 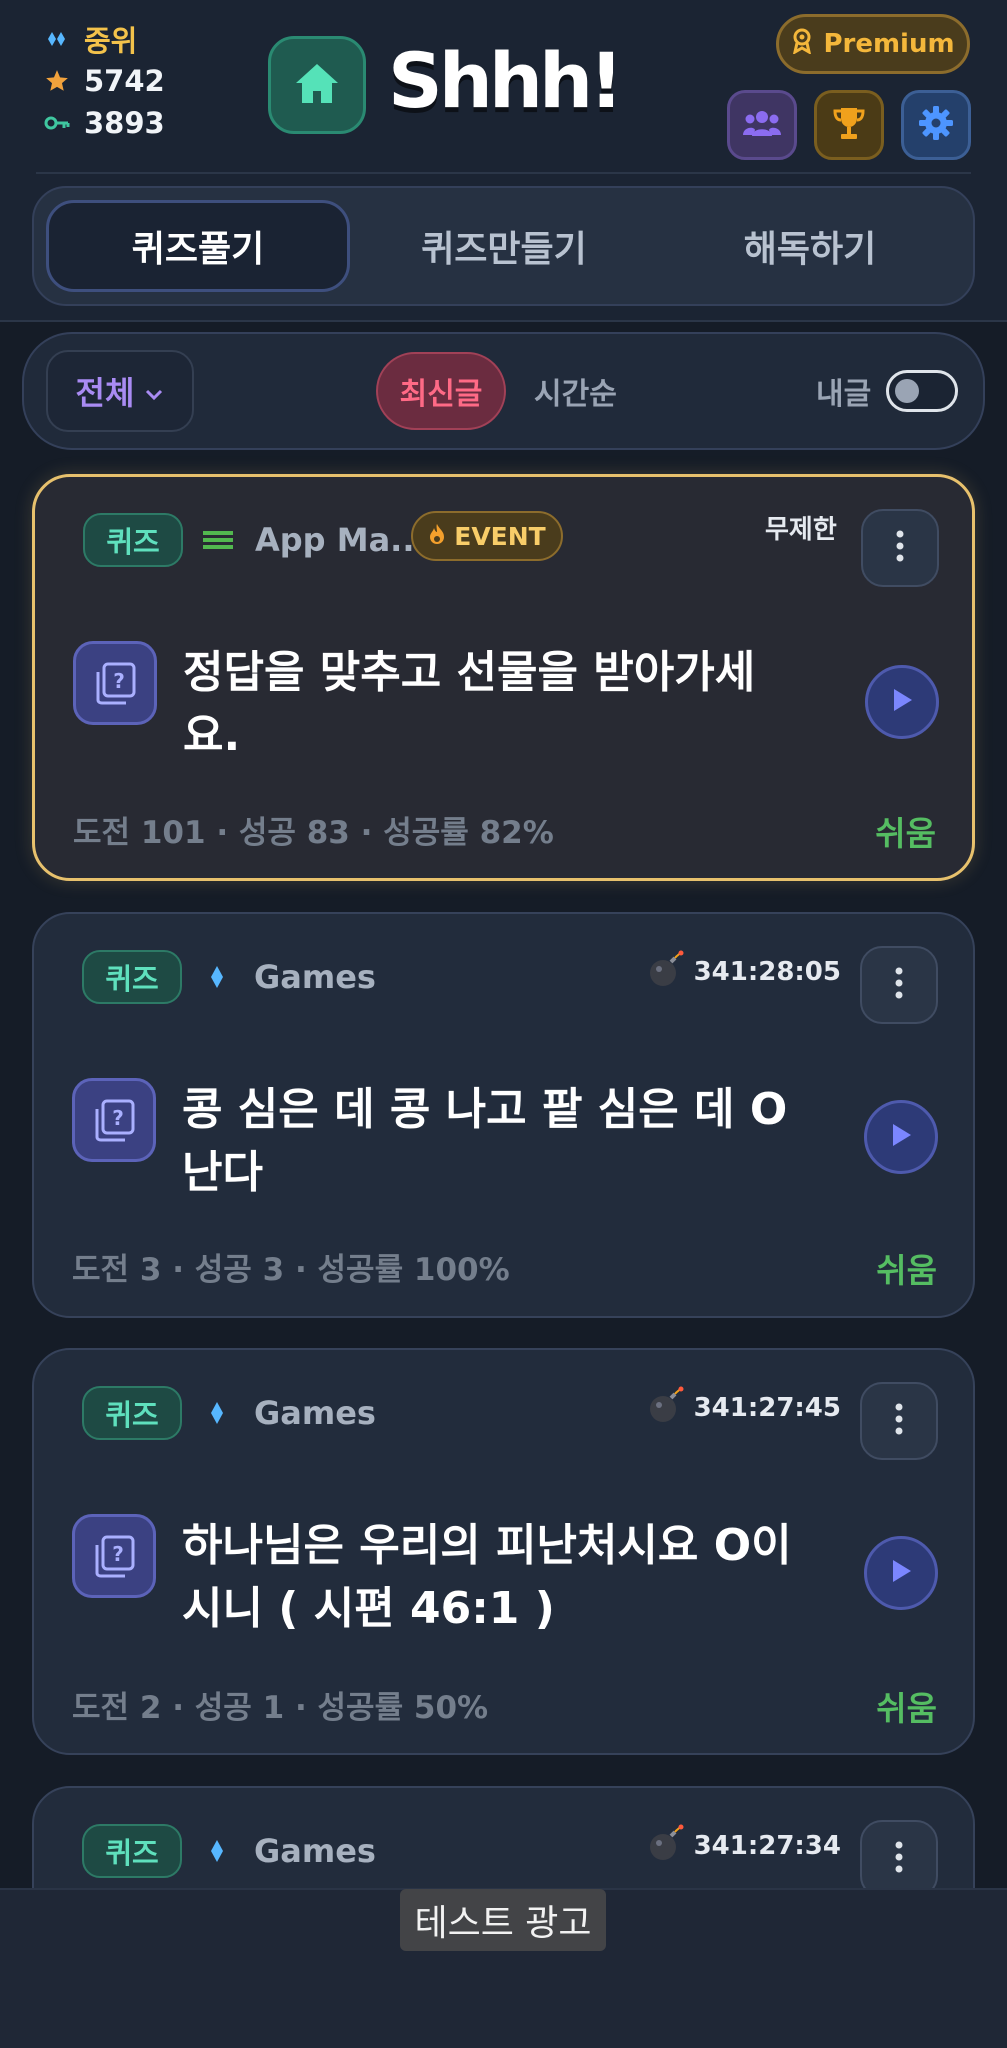 I want to click on users-icon, so click(x=762, y=125).